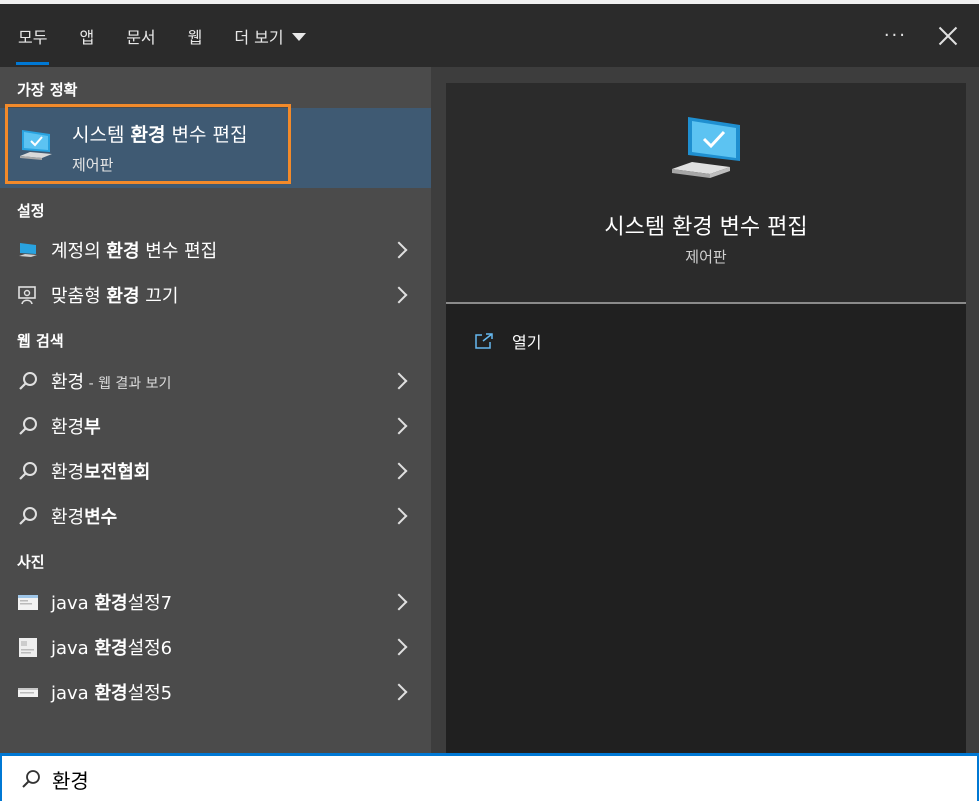 The height and width of the screenshot is (801, 979). Describe the element at coordinates (28, 250) in the screenshot. I see `monitor-icon` at that location.